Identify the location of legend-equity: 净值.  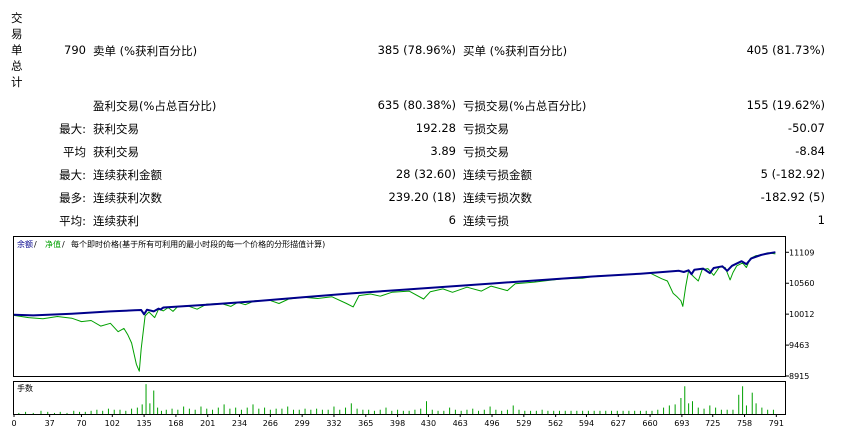
(53, 244).